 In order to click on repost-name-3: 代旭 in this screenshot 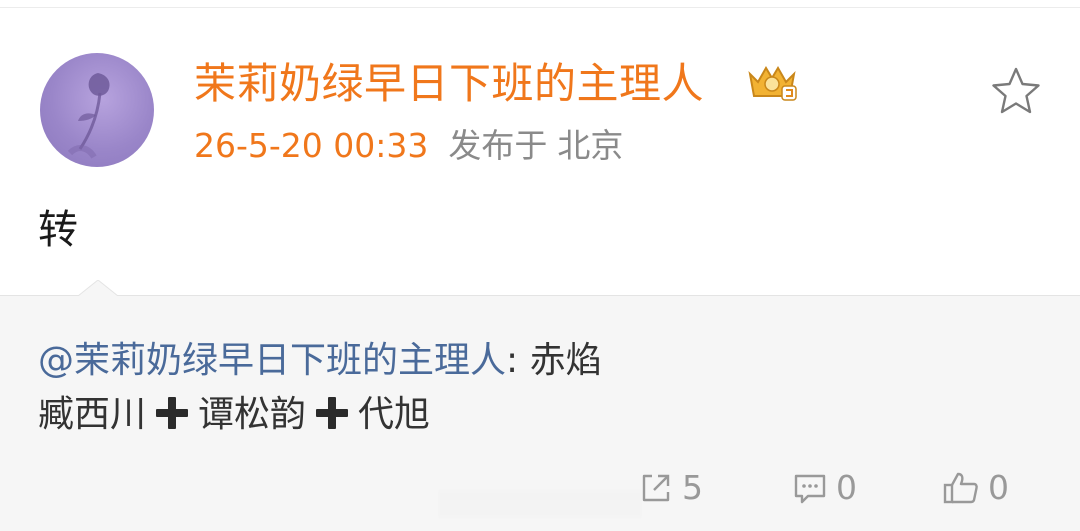, I will do `click(394, 414)`.